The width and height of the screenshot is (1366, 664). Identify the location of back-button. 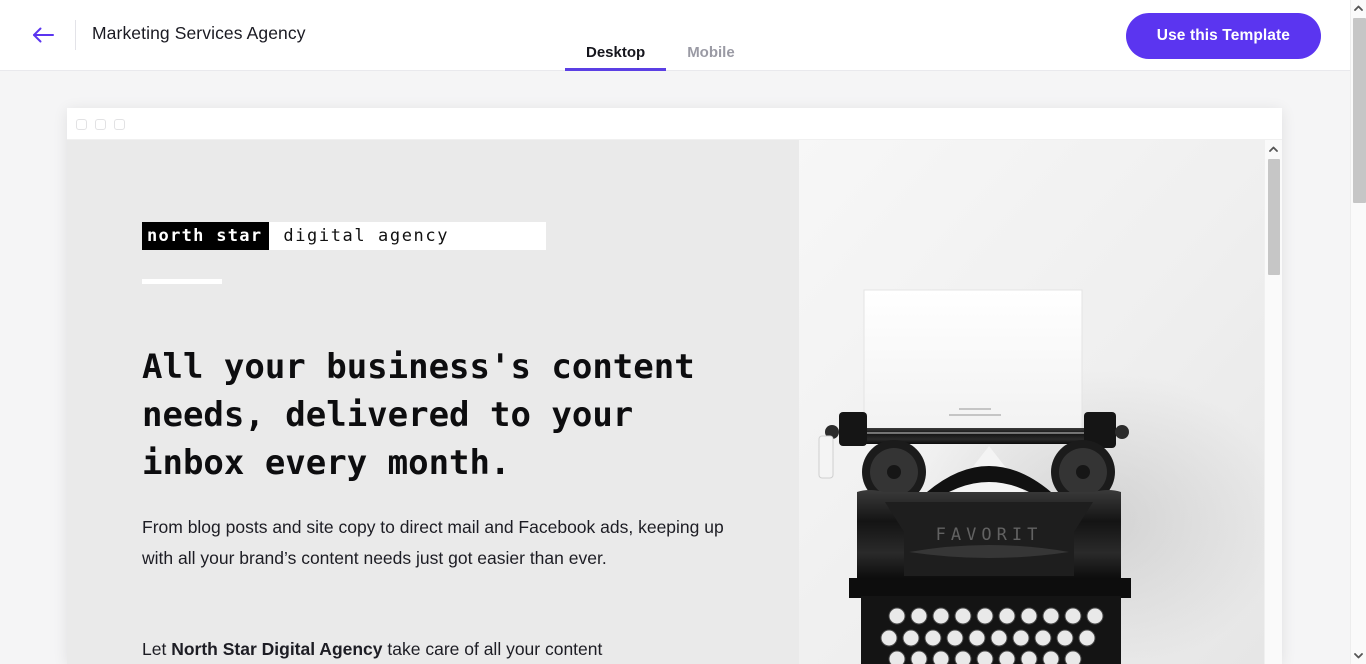
(43, 35).